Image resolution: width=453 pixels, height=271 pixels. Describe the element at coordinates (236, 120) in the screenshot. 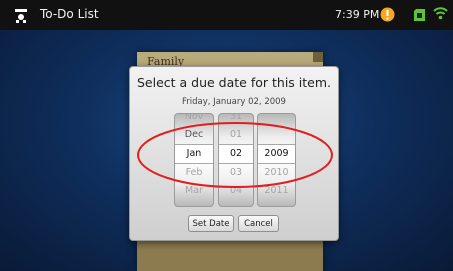

I see `day-option: 31` at that location.